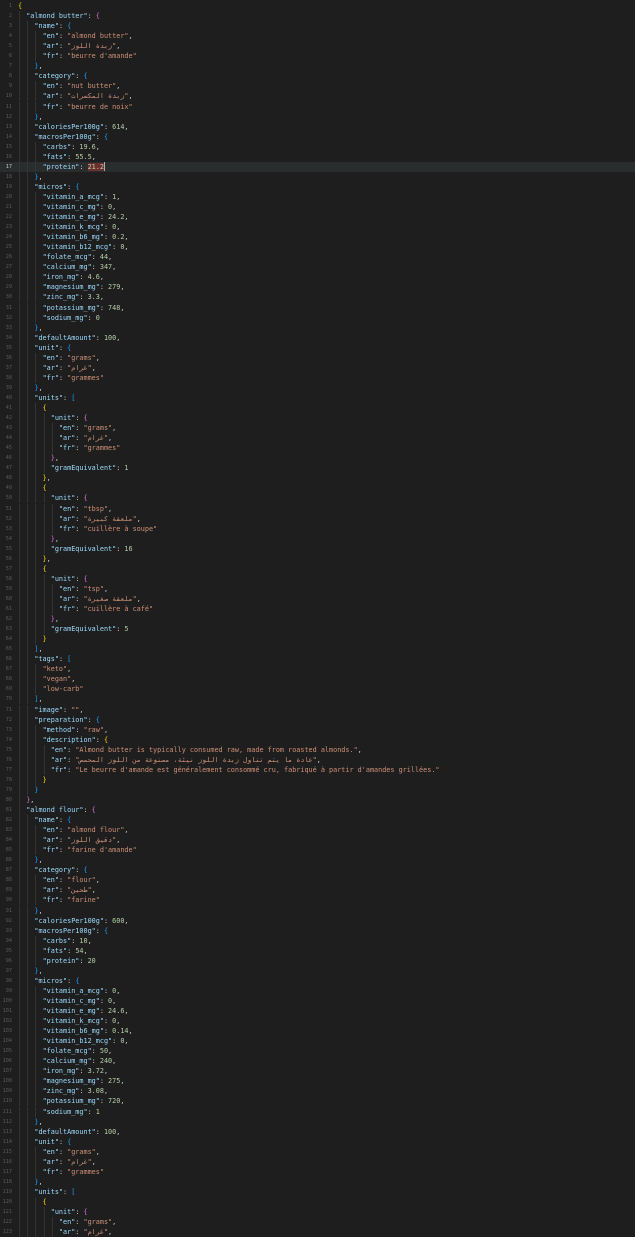  I want to click on code-line: 119 "units": [, so click(317, 1191).